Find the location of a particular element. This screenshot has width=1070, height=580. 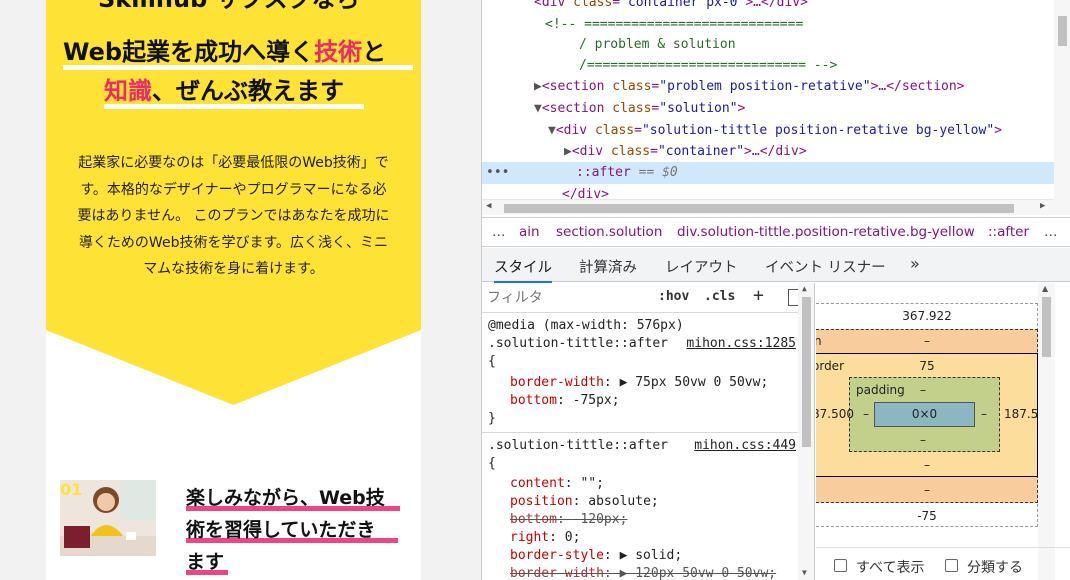

tab-event-listeners: イベント リスナー is located at coordinates (825, 266).